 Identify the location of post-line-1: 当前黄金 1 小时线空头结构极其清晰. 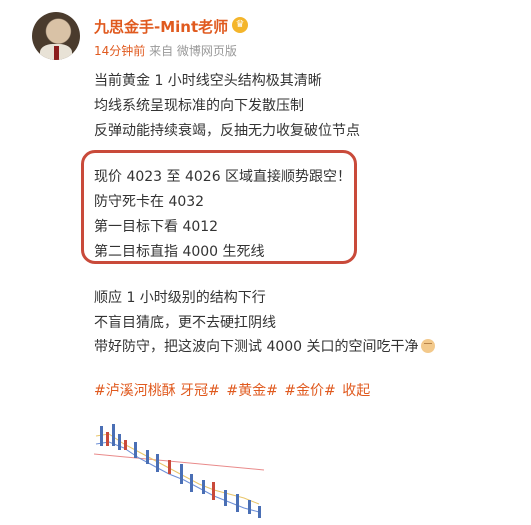
(208, 81).